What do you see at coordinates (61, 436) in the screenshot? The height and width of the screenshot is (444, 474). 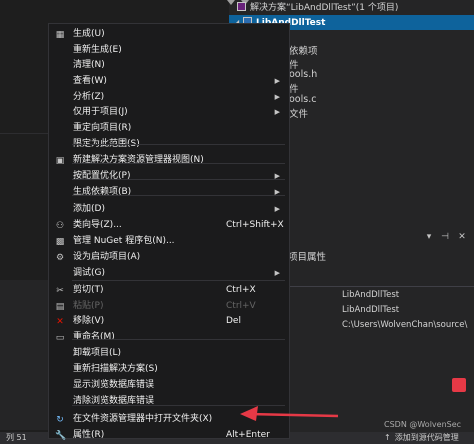 I see `properties-icon: 🔧` at bounding box center [61, 436].